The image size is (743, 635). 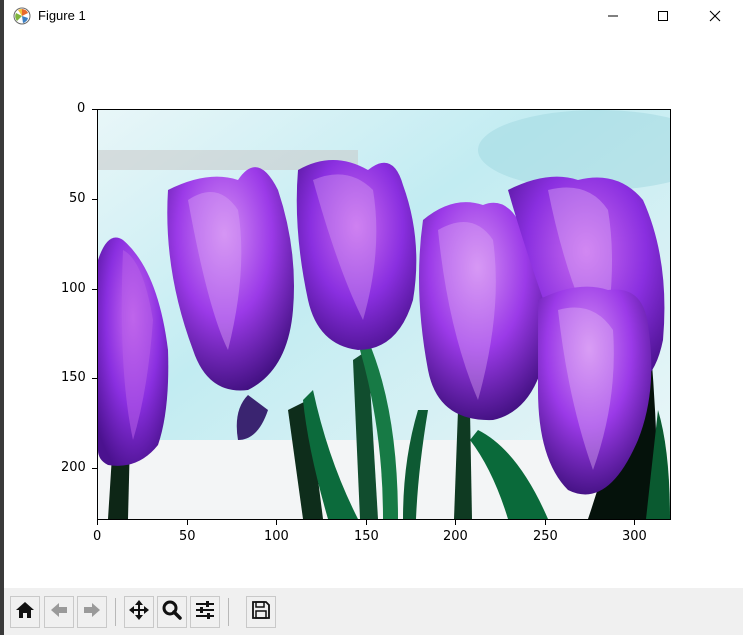 I want to click on home-button, so click(x=25, y=612).